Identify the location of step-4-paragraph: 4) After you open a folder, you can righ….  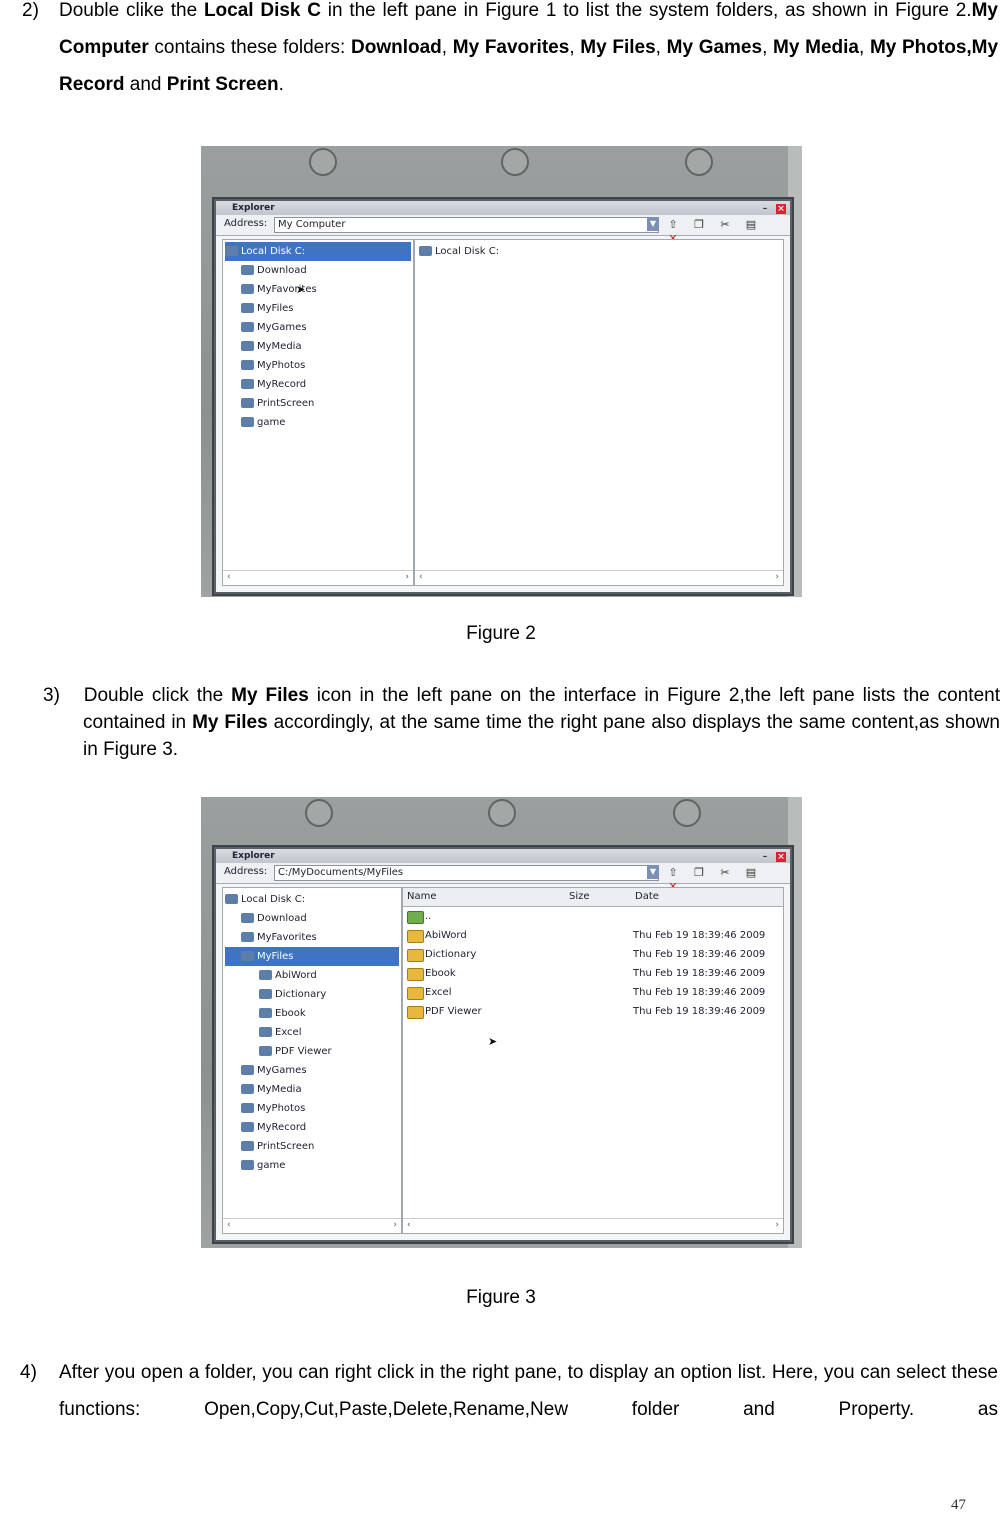
(509, 1391).